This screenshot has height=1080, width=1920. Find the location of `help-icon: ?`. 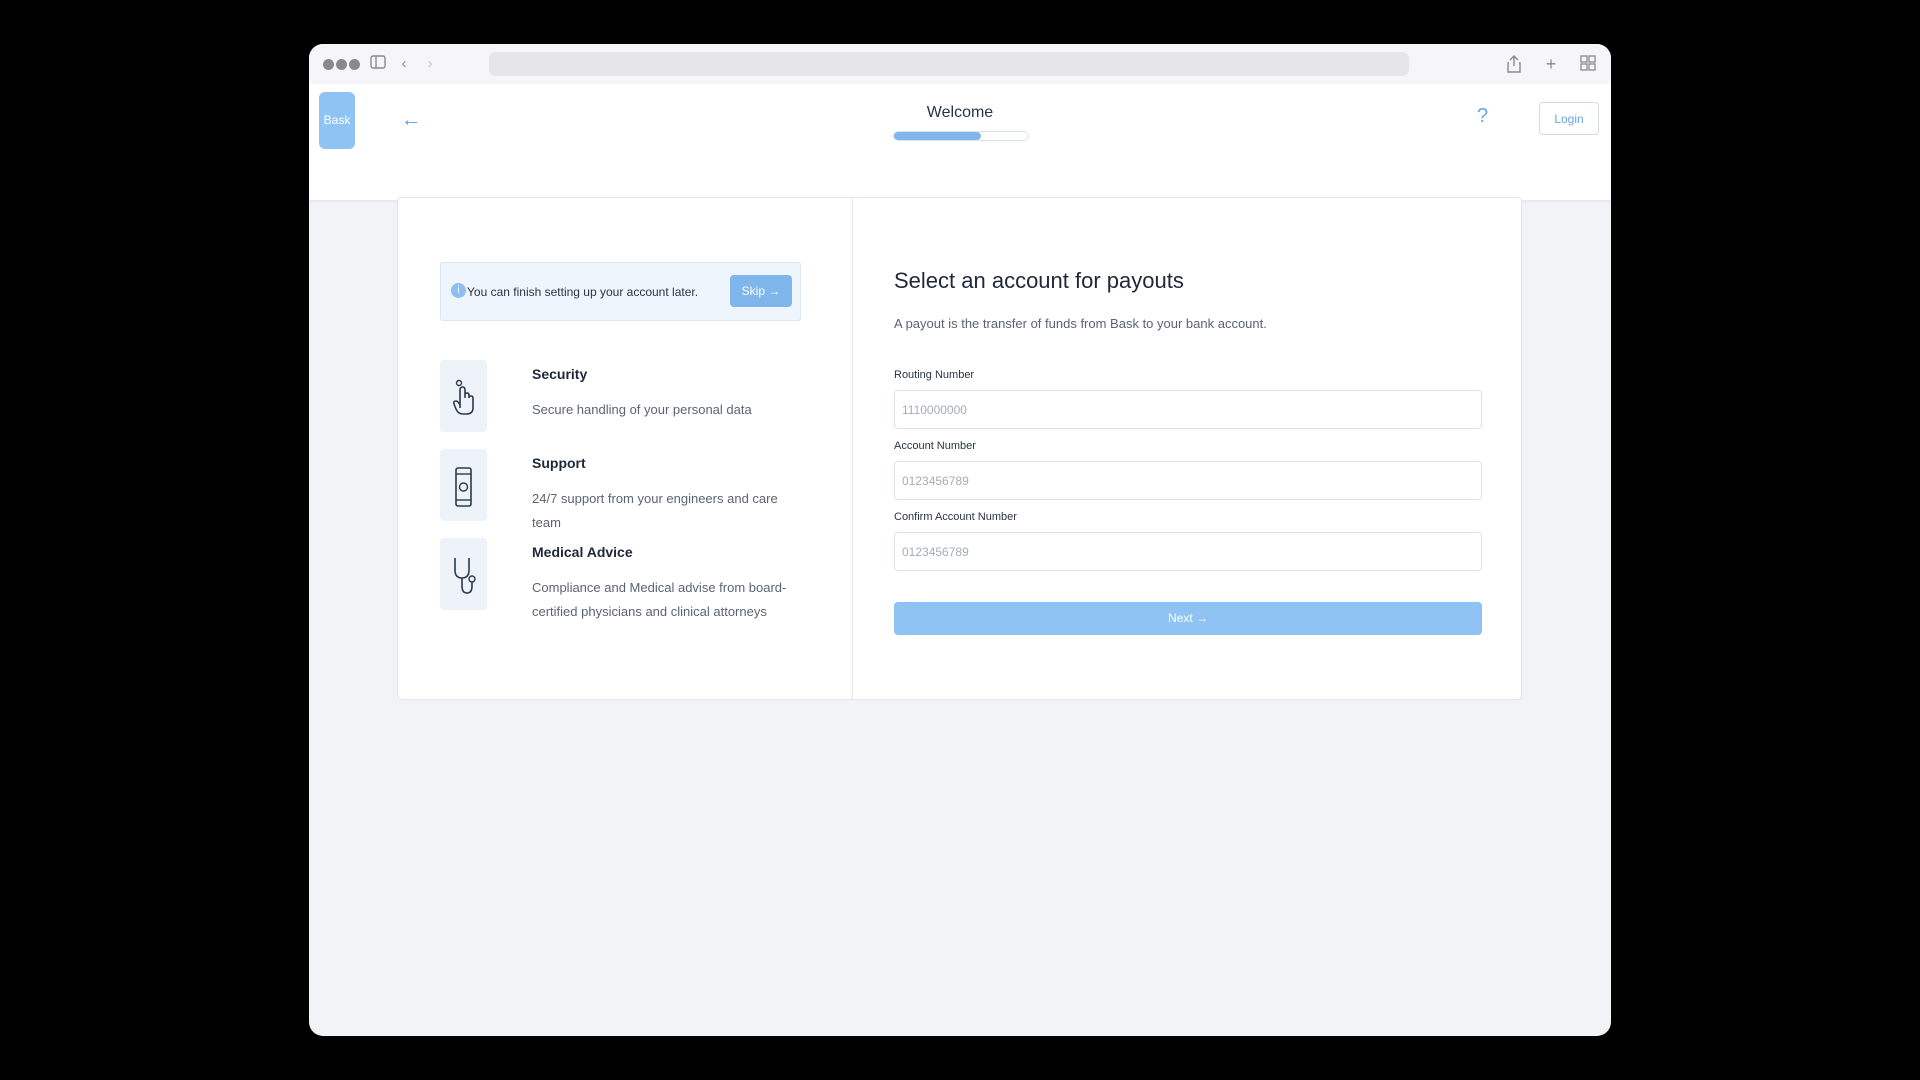

help-icon: ? is located at coordinates (1482, 116).